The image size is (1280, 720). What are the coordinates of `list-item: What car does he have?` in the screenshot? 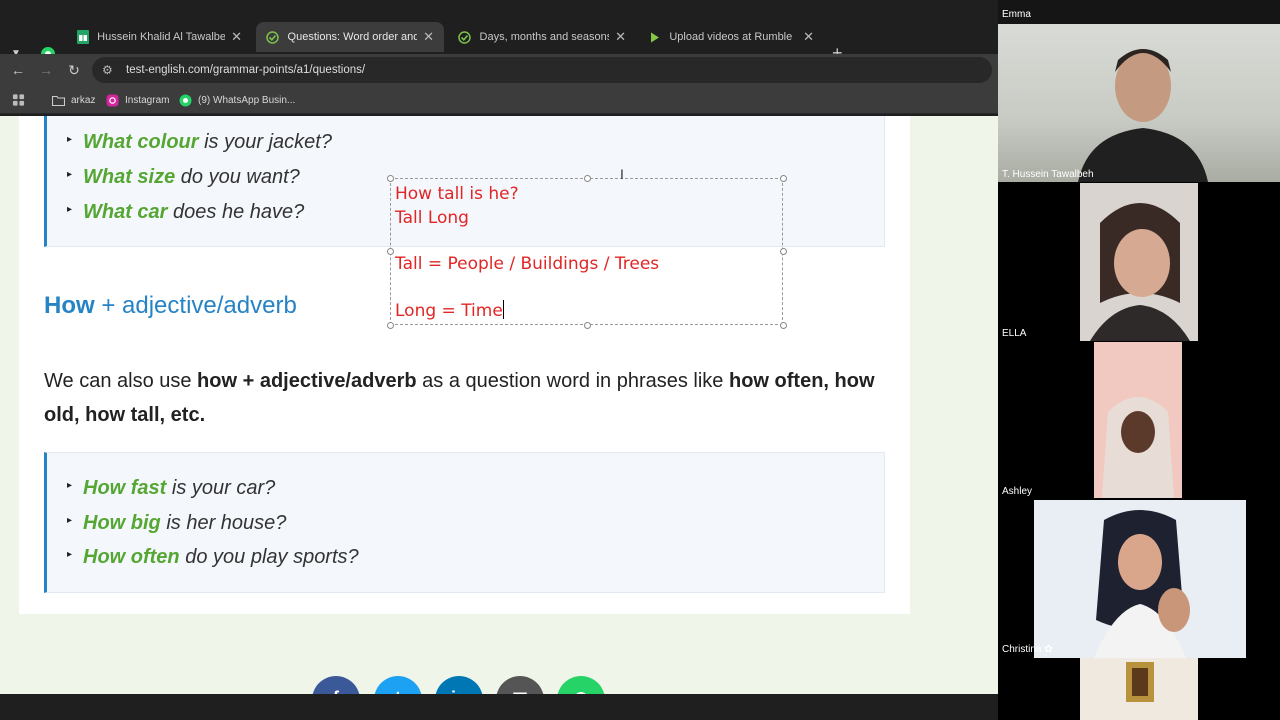 It's located at (185, 212).